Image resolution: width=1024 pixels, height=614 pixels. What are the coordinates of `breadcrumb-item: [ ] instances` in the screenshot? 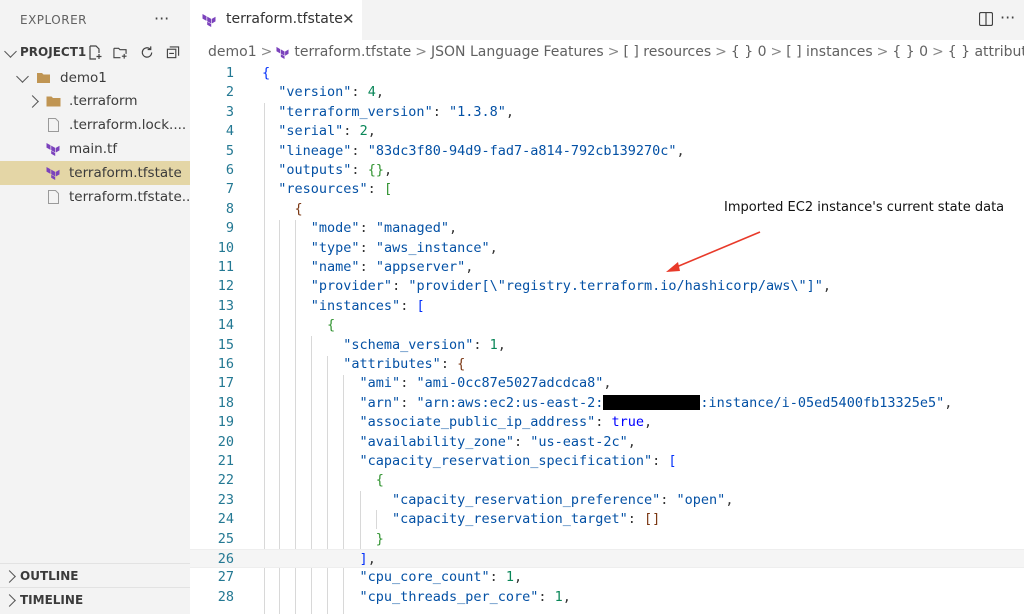 It's located at (829, 52).